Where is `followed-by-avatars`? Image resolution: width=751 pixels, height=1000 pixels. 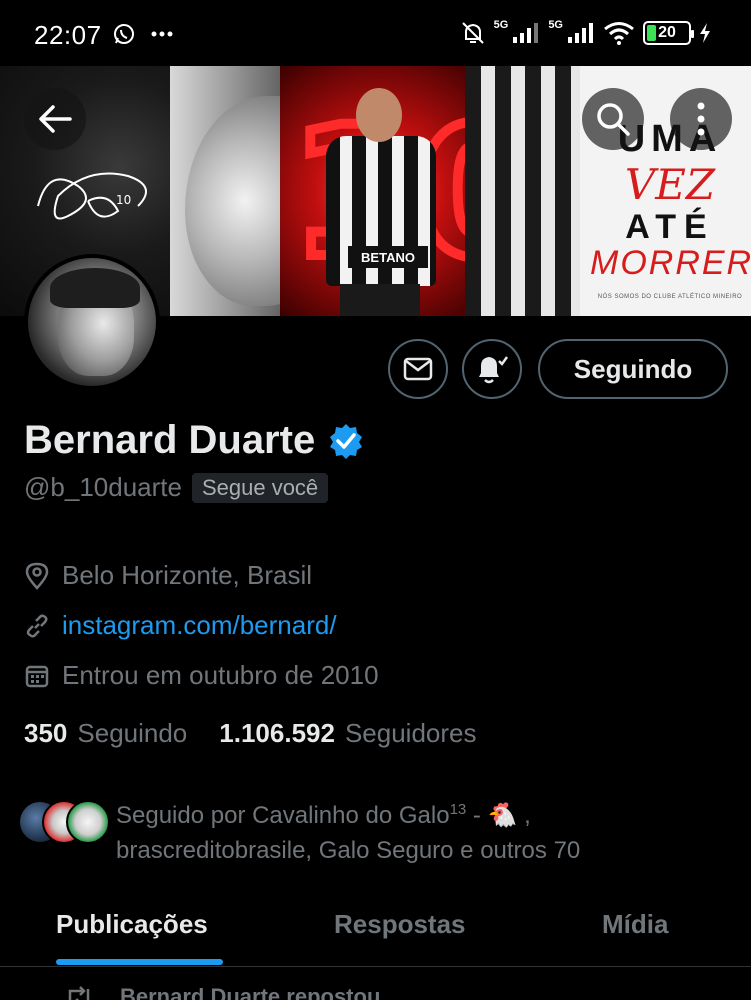
followed-by-avatars is located at coordinates (64, 819).